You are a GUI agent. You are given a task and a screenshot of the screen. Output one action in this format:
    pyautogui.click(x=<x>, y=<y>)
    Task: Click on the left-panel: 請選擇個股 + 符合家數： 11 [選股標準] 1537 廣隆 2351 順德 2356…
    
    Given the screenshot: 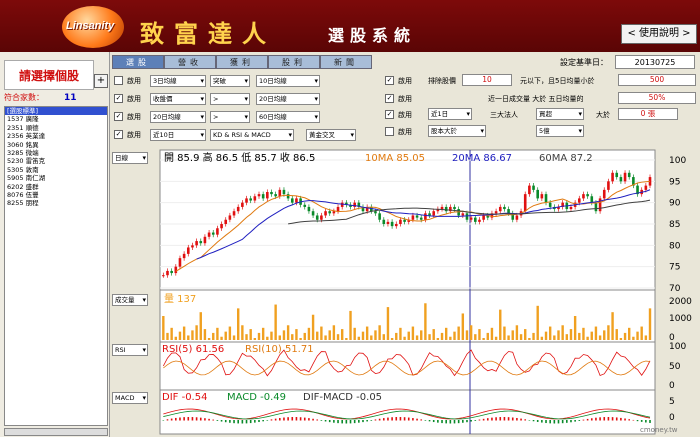 What is the action you would take?
    pyautogui.click(x=55, y=244)
    